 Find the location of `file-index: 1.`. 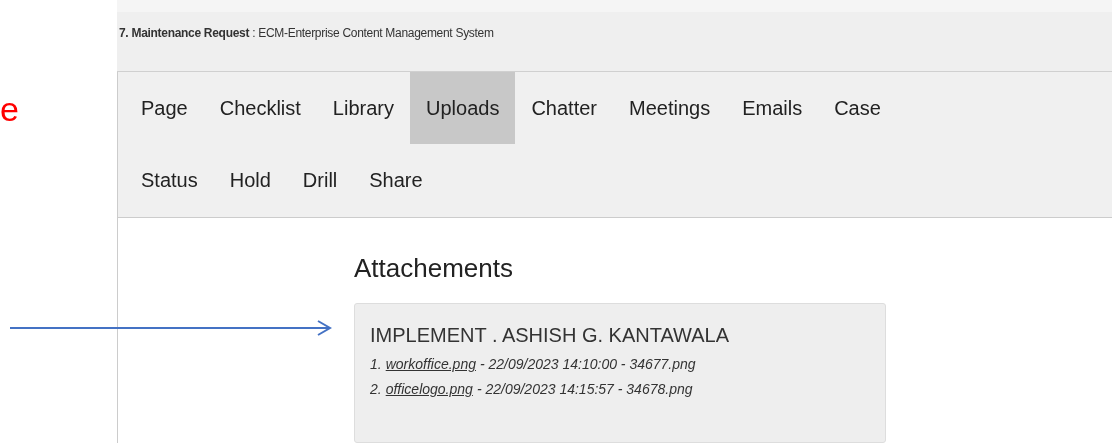

file-index: 1. is located at coordinates (376, 364).